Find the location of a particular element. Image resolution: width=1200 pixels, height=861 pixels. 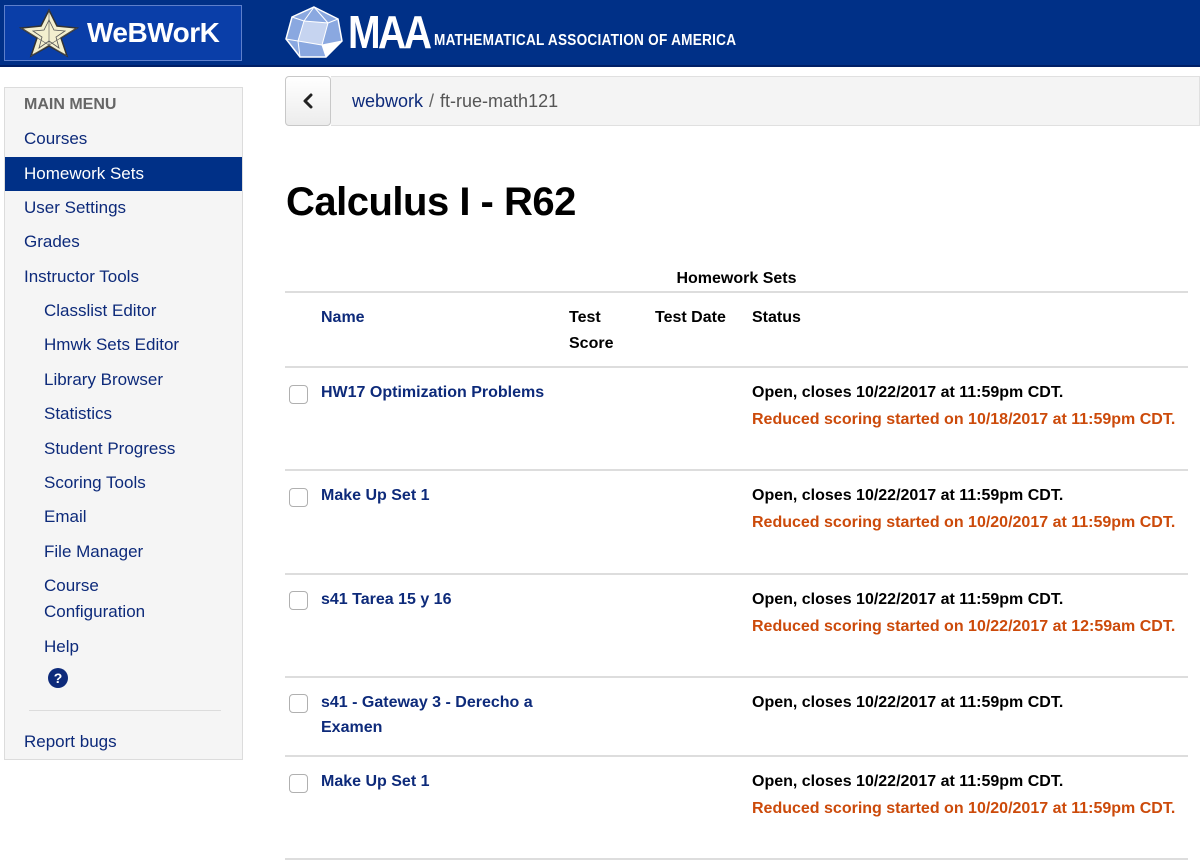

sidebar-item-homework-sets: Homework Sets is located at coordinates (123, 174).